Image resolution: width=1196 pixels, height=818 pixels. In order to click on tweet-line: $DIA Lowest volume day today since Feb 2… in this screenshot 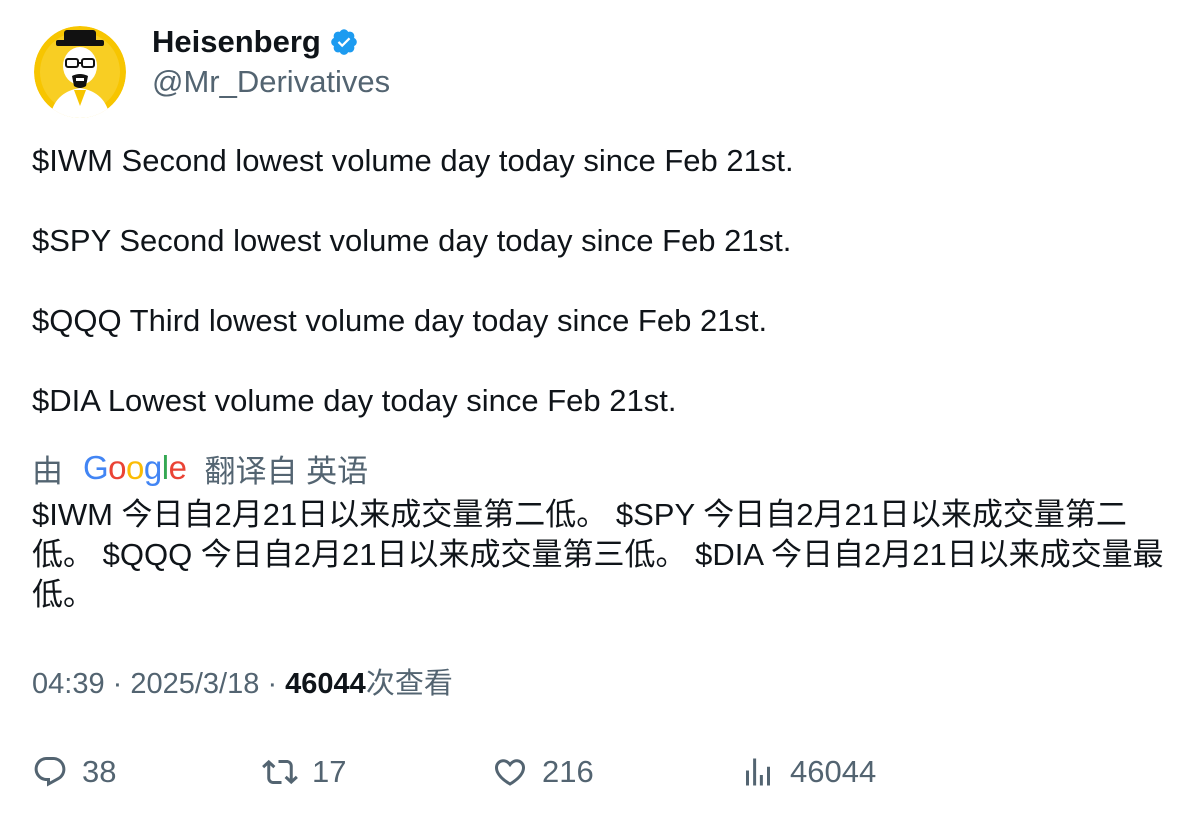, I will do `click(354, 400)`.